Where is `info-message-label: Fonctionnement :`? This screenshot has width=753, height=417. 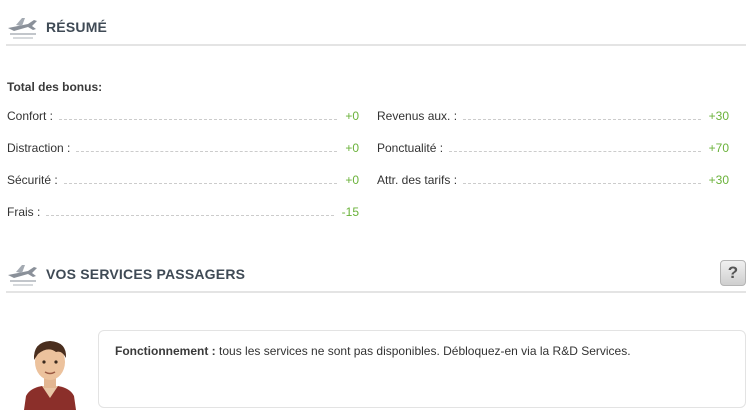
info-message-label: Fonctionnement : is located at coordinates (165, 351).